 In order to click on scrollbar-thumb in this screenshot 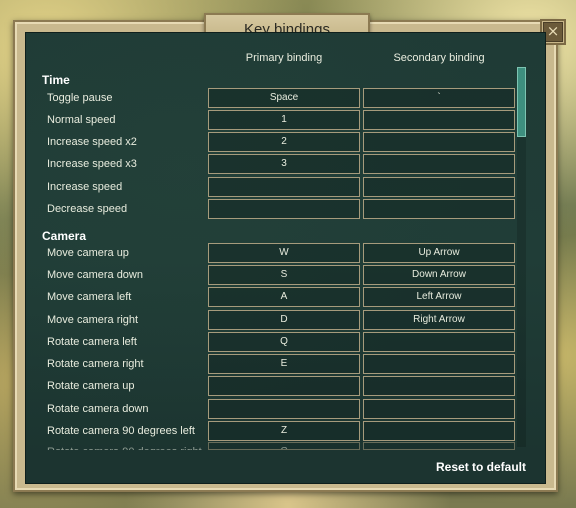, I will do `click(521, 102)`.